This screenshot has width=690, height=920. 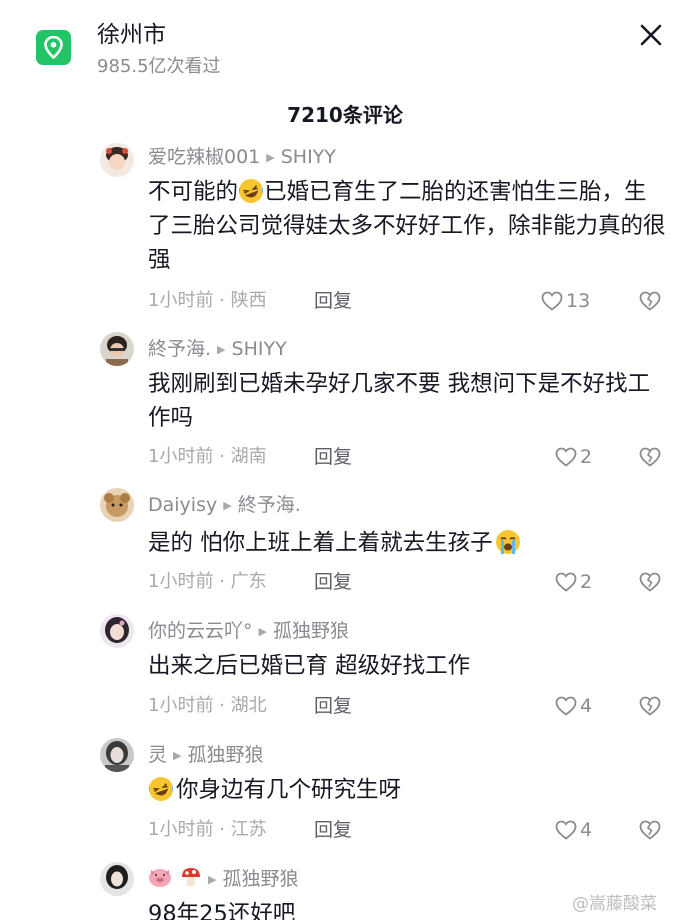 What do you see at coordinates (207, 581) in the screenshot?
I see `time-location: 1小时前 · 广东` at bounding box center [207, 581].